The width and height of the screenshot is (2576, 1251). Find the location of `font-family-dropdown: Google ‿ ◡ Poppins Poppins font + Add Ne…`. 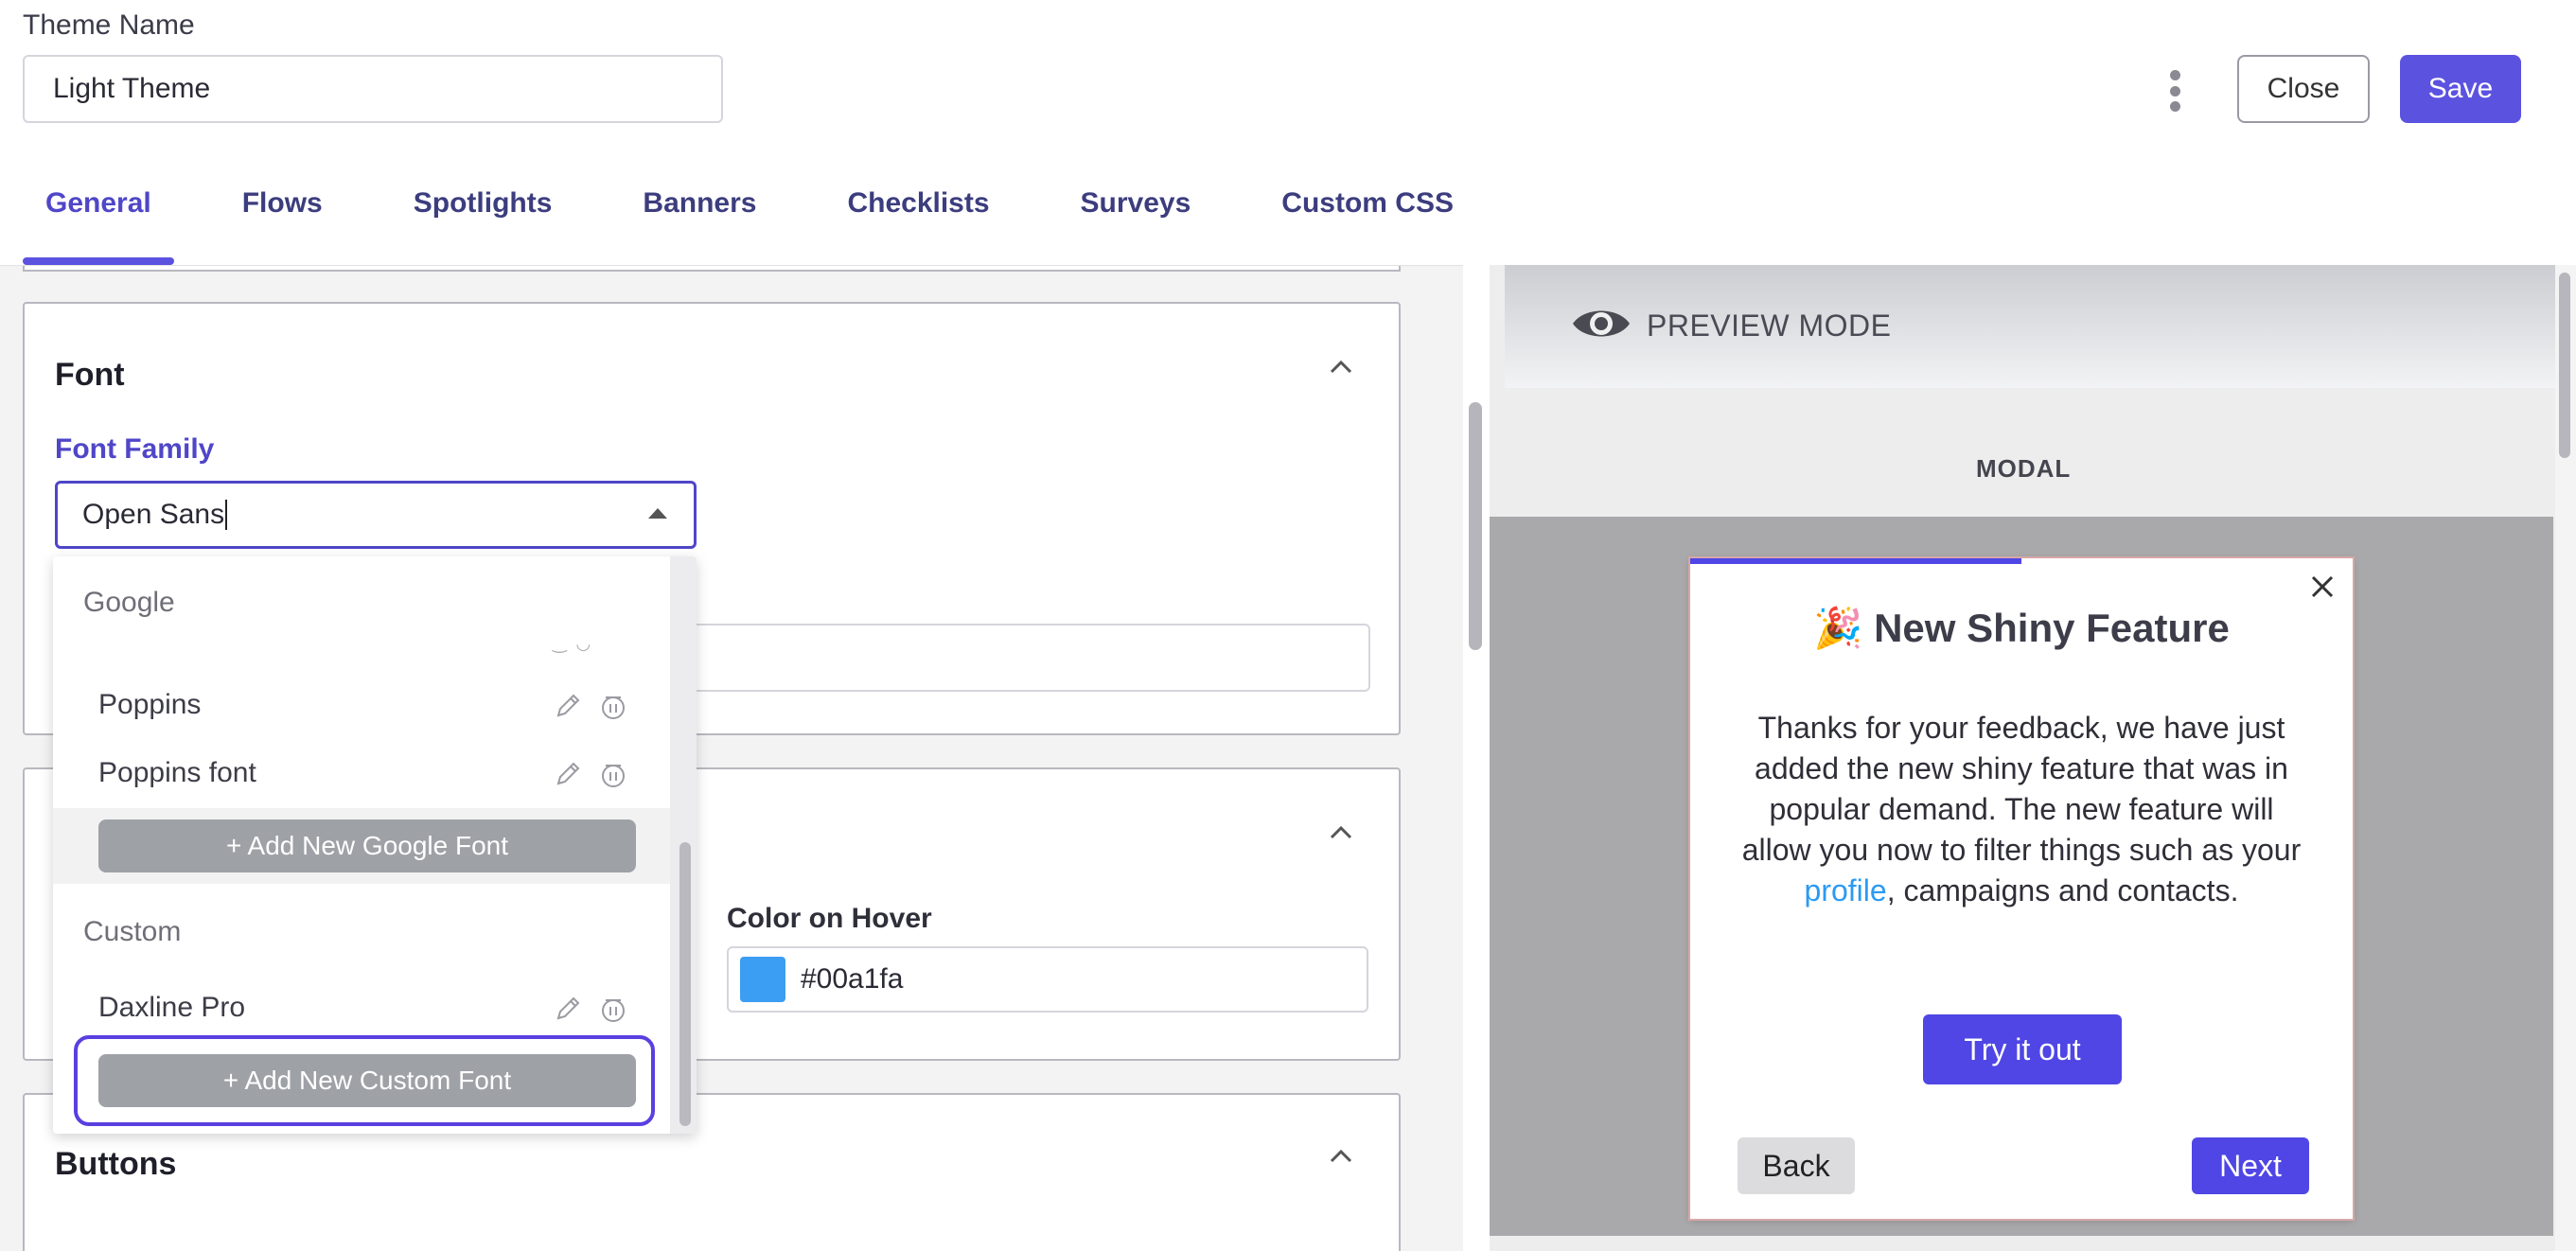

font-family-dropdown: Google ‿ ◡ Poppins Poppins font + Add Ne… is located at coordinates (375, 845).